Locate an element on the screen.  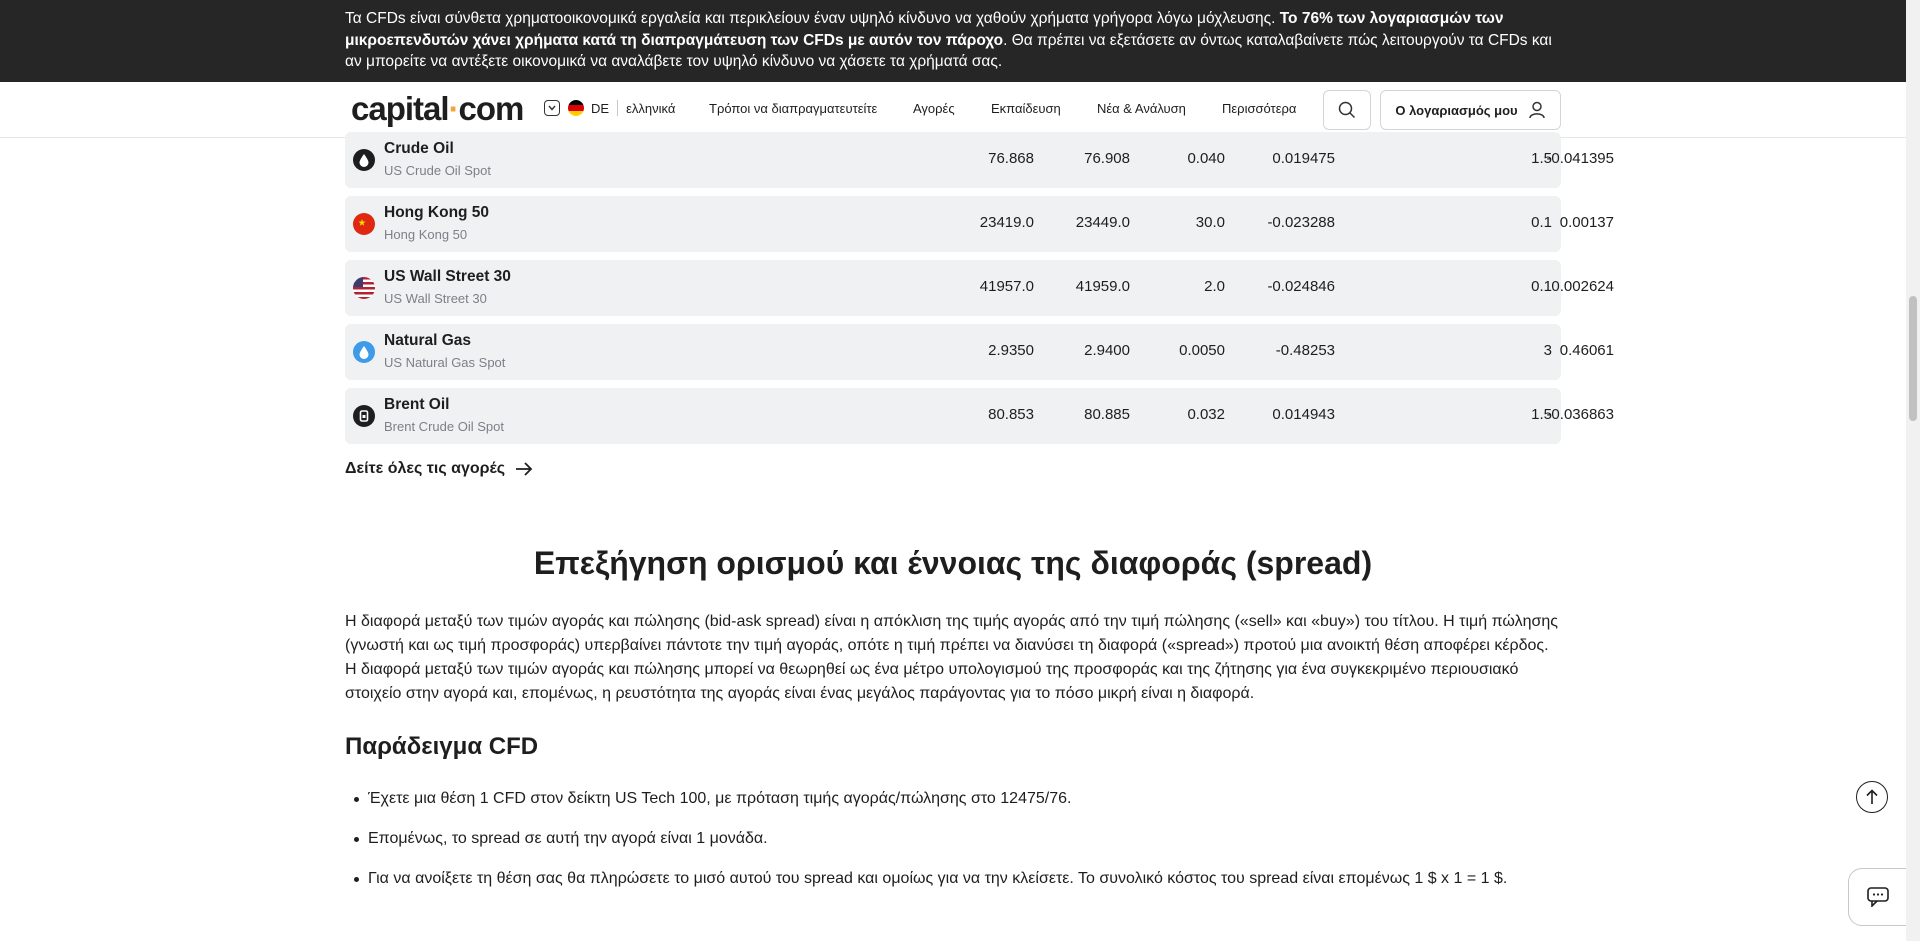
arrow-up-icon is located at coordinates (1872, 796).